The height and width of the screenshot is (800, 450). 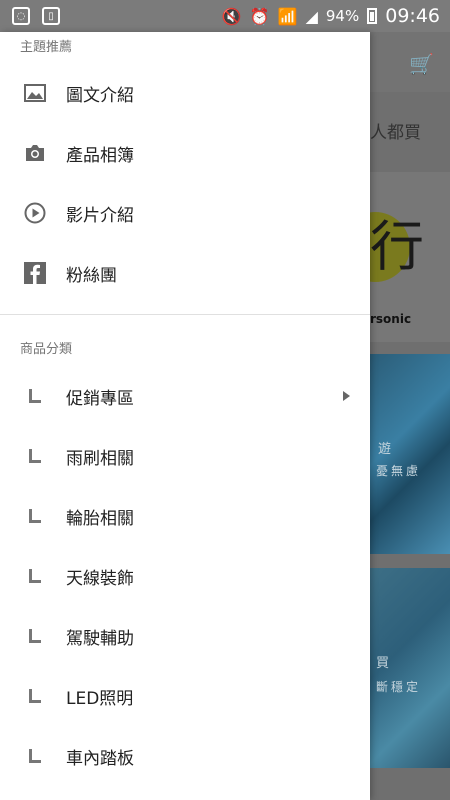 I want to click on wifi-icon: 📶, so click(x=287, y=16).